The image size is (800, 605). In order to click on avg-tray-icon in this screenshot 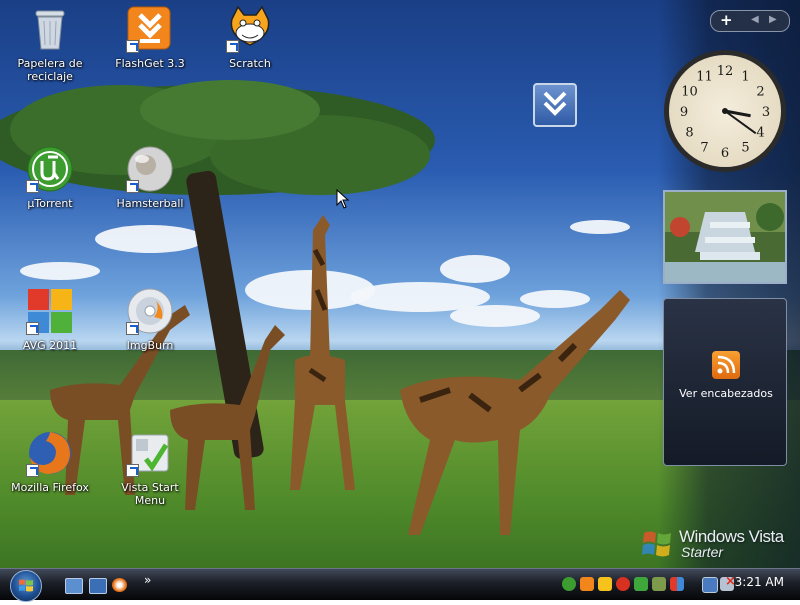, I will do `click(677, 584)`.